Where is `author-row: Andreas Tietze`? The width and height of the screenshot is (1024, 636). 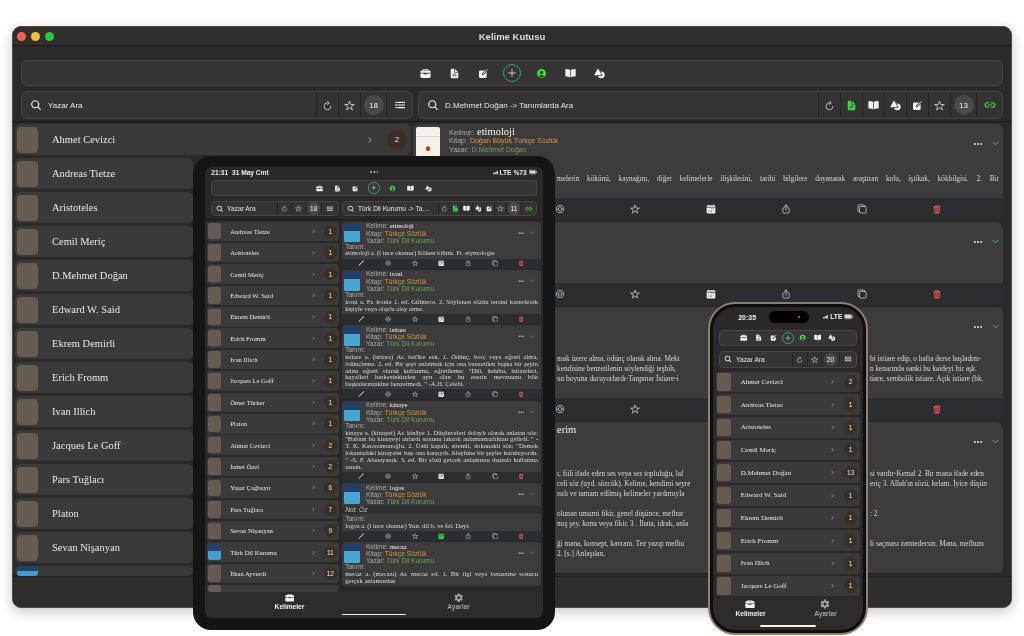 author-row: Andreas Tietze is located at coordinates (104, 173).